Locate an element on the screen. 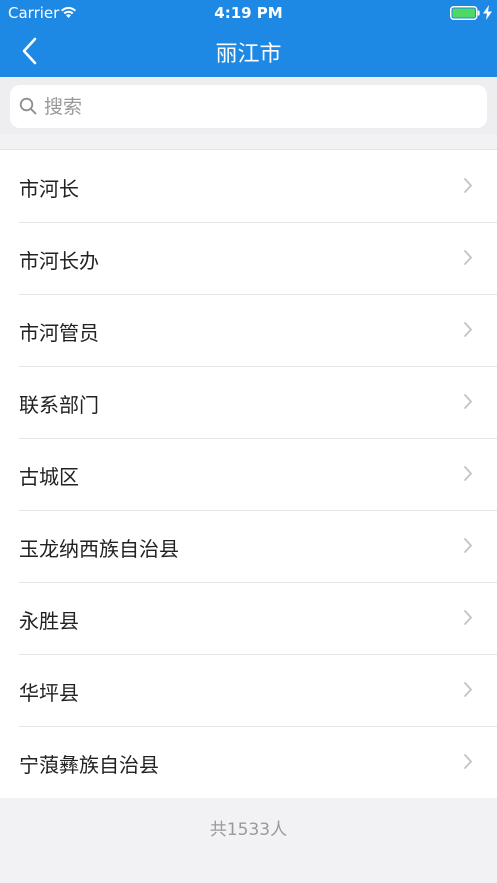 The width and height of the screenshot is (497, 883). list-item: 市河长办 is located at coordinates (248, 258).